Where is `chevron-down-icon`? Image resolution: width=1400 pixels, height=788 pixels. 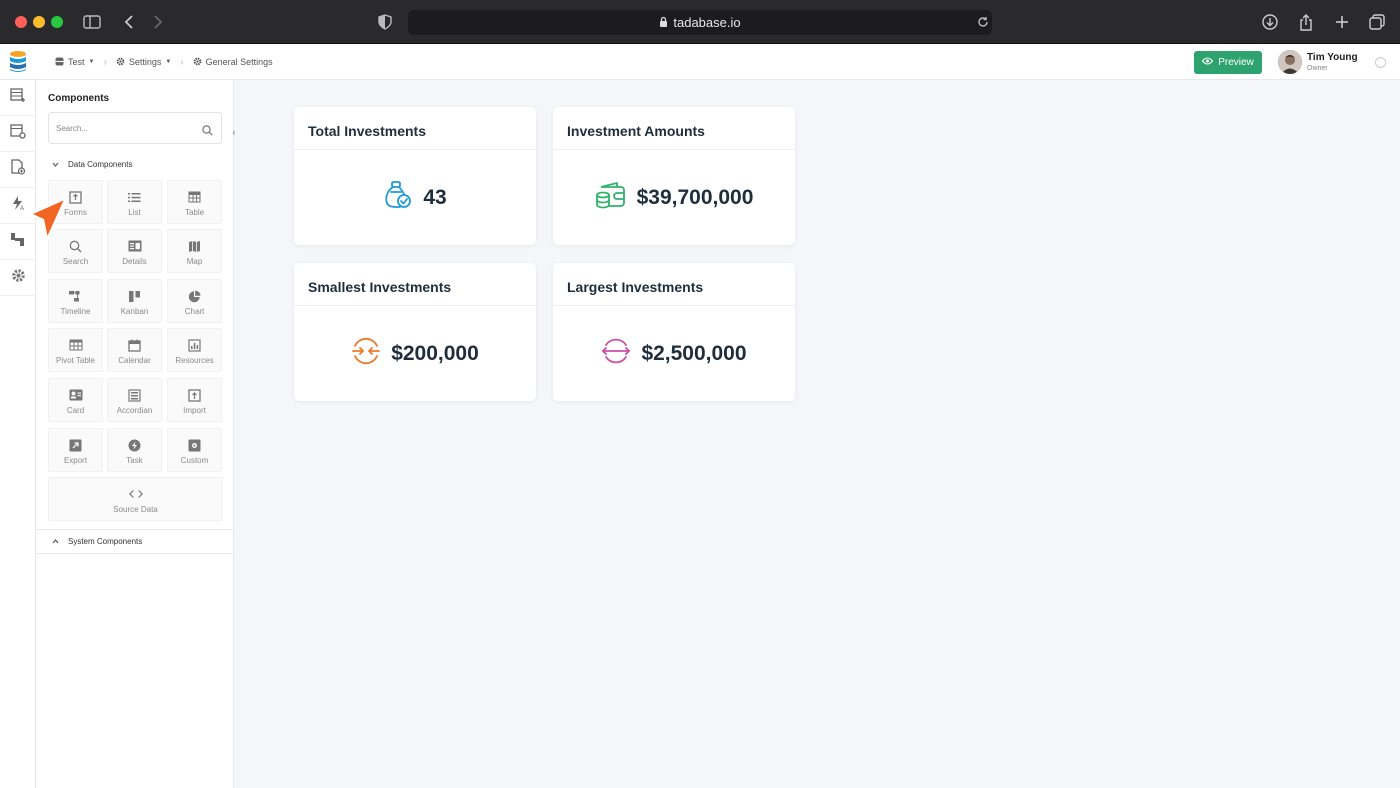
chevron-down-icon is located at coordinates (55, 164).